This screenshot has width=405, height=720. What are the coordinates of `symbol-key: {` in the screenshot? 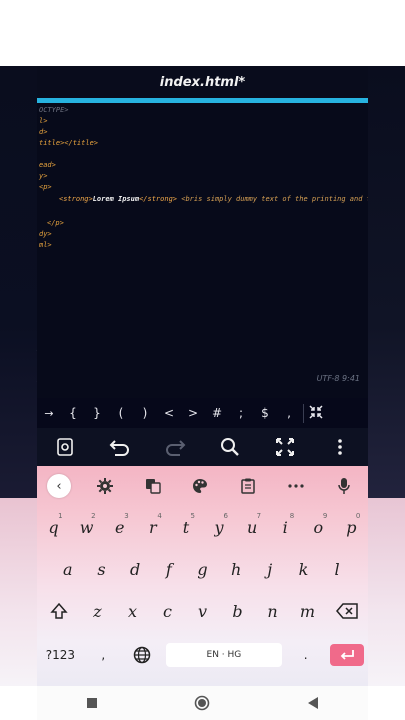 It's located at (73, 413).